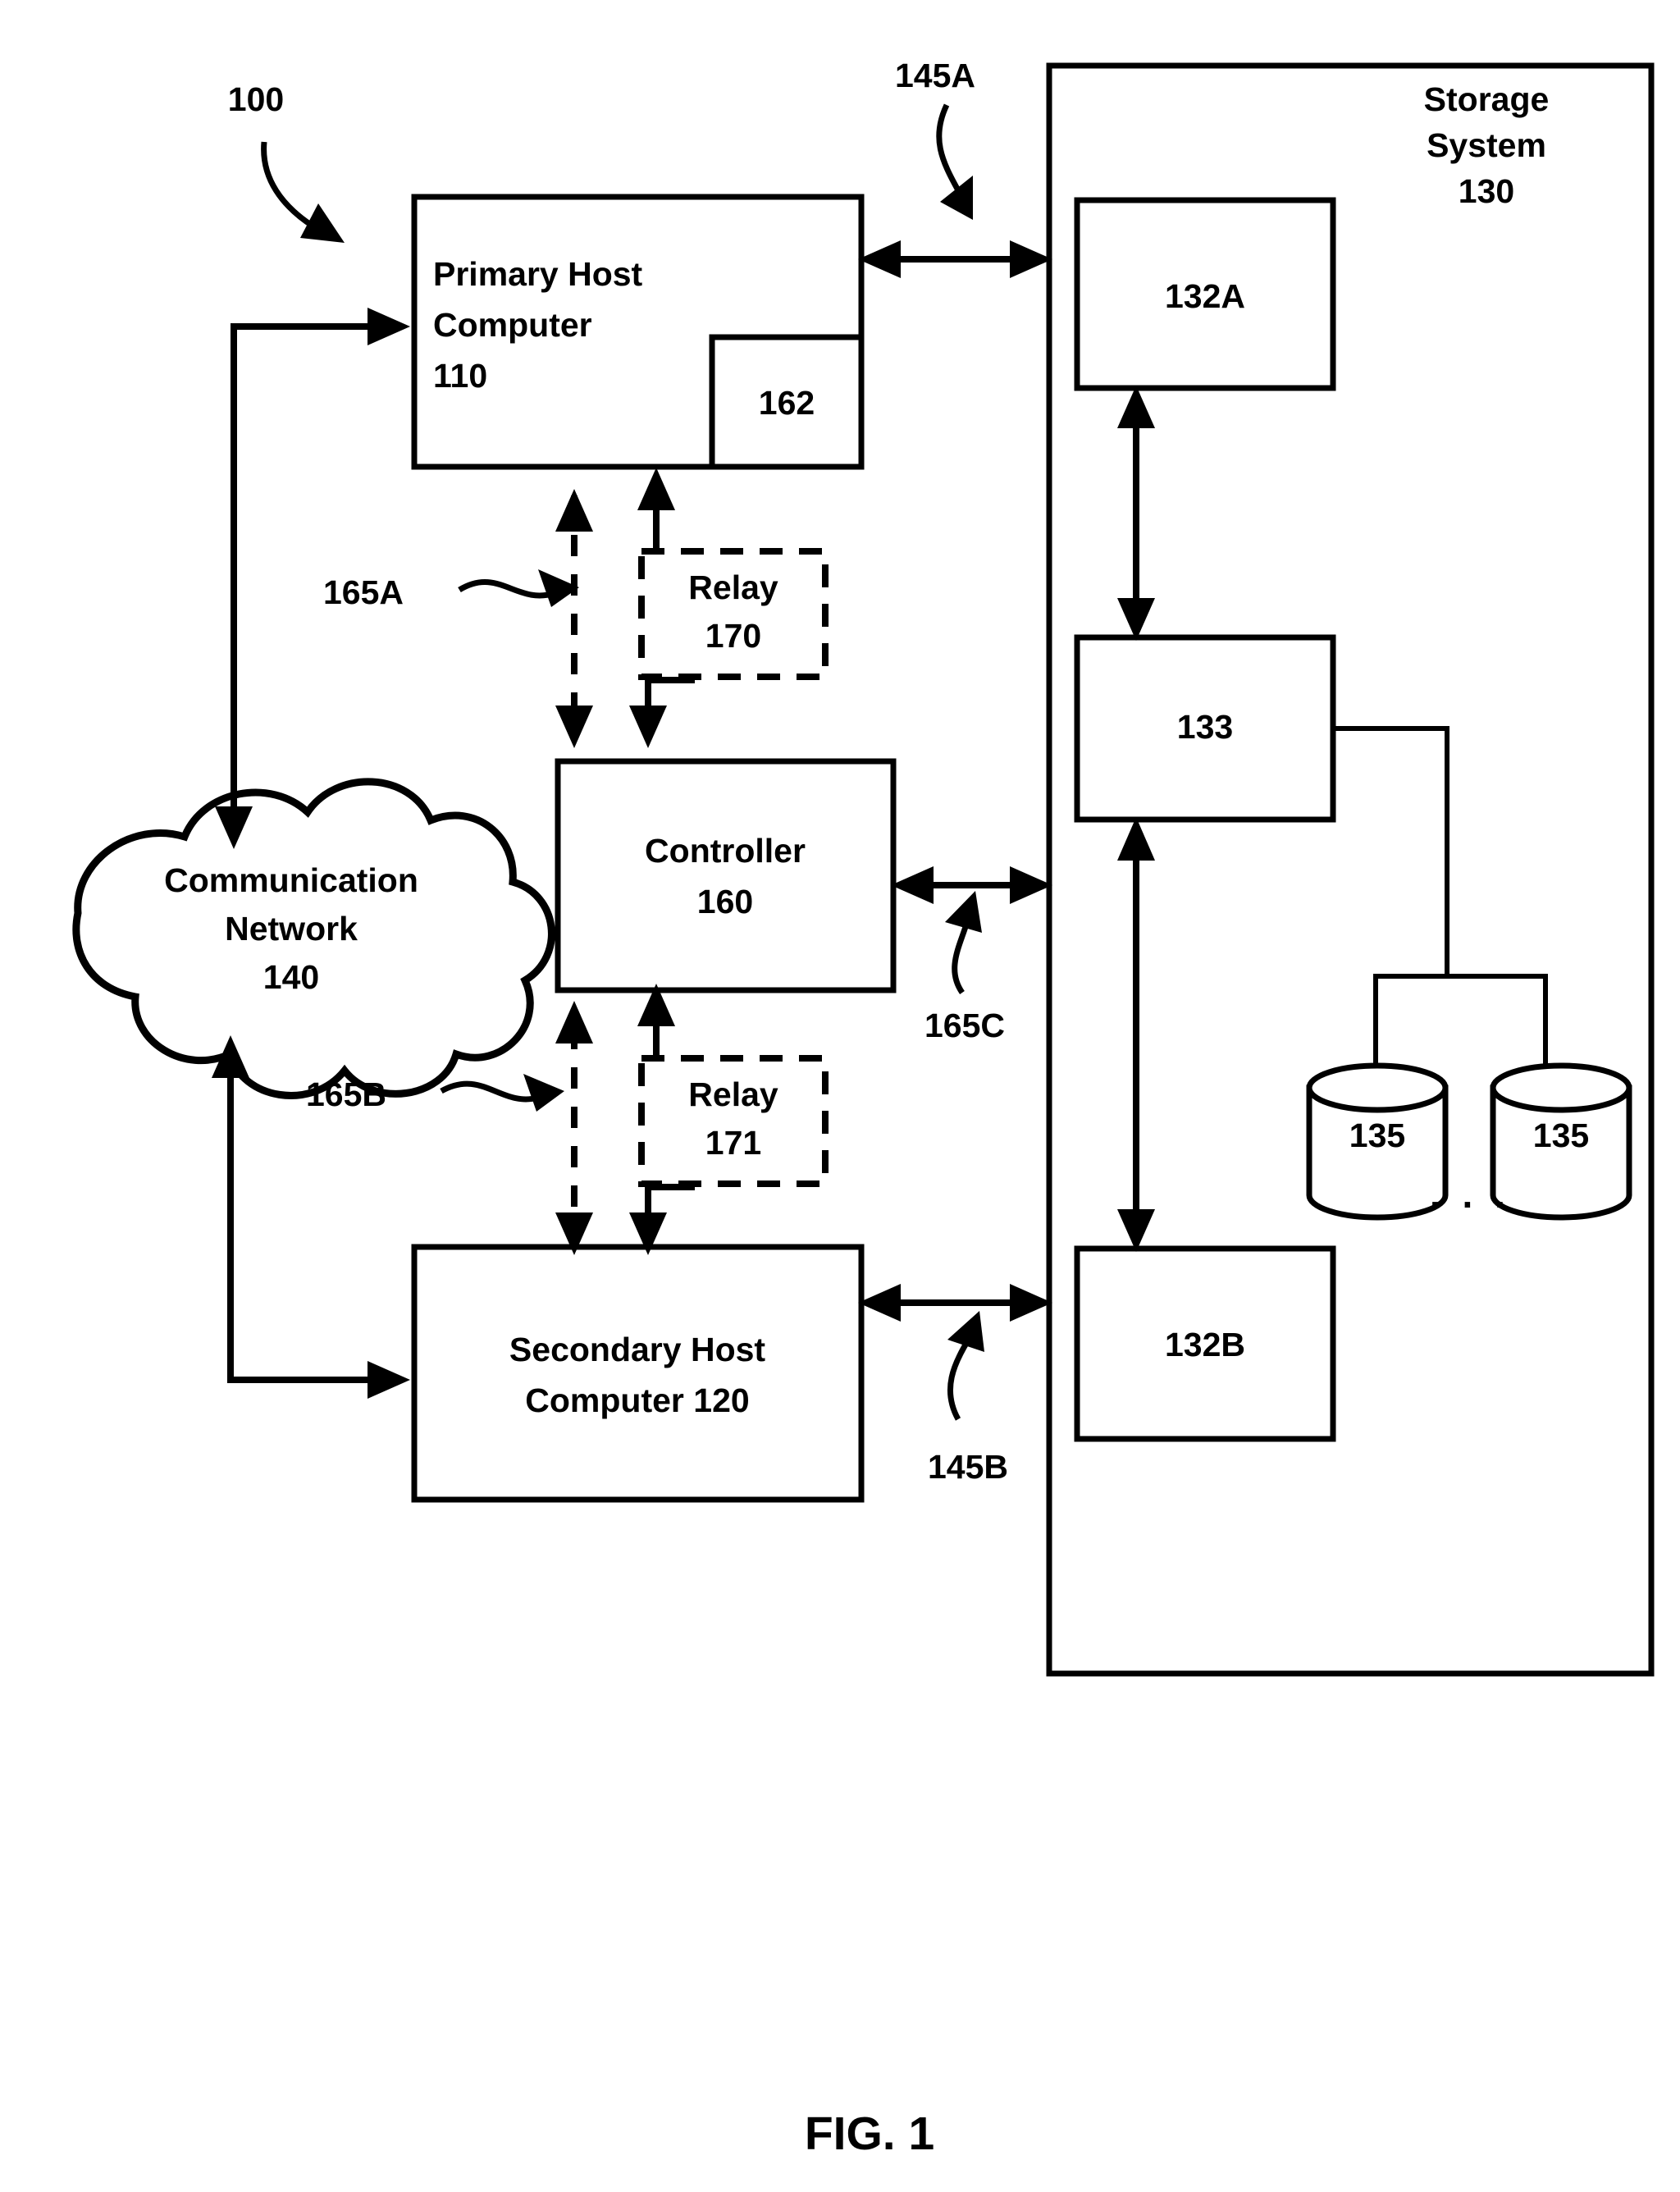 This screenshot has height=2192, width=1680. What do you see at coordinates (637, 1349) in the screenshot?
I see `secondary-host-label-line1: Secondary Host` at bounding box center [637, 1349].